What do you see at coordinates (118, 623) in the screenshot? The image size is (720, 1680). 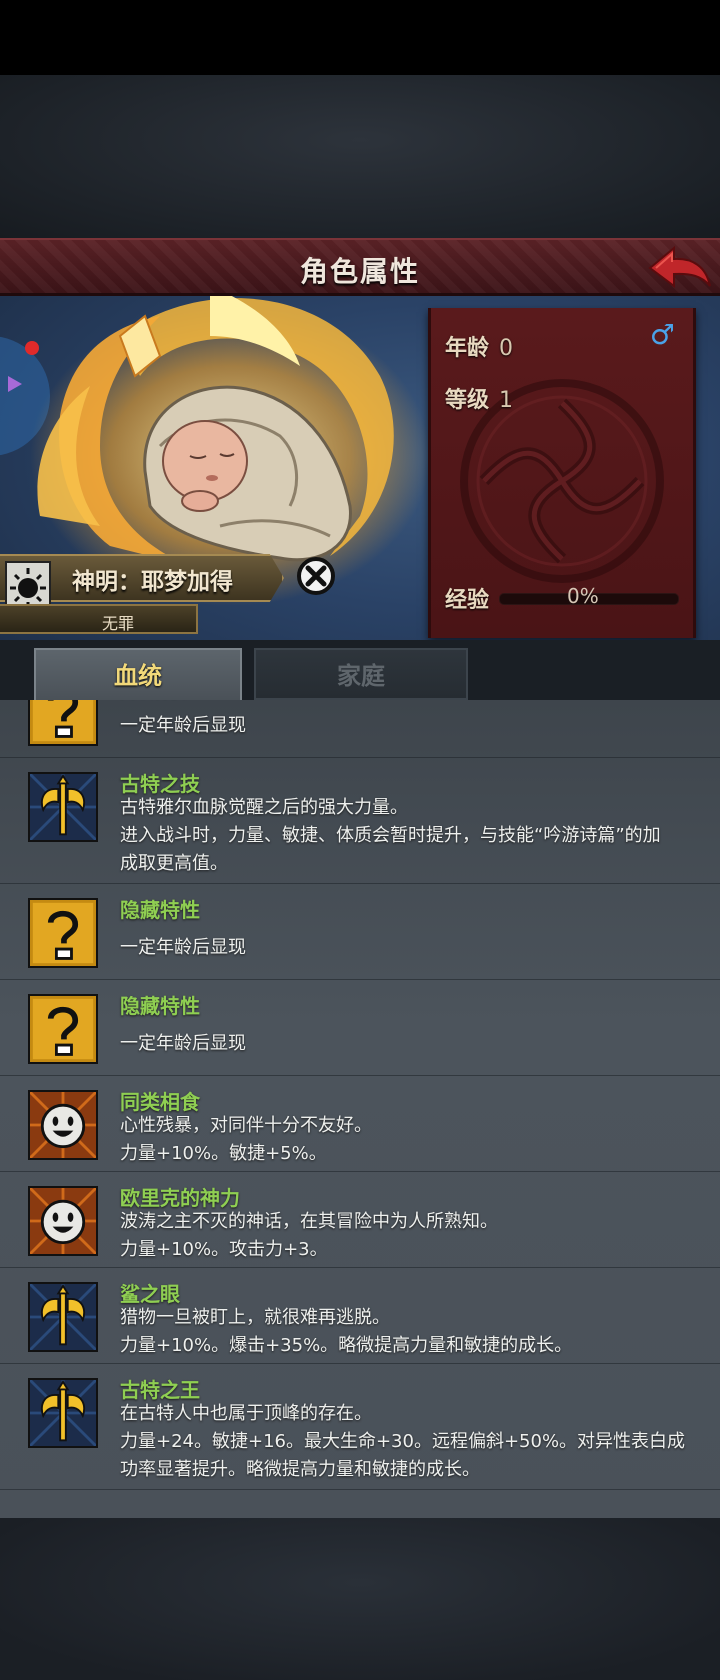 I see `sin-status: 无罪` at bounding box center [118, 623].